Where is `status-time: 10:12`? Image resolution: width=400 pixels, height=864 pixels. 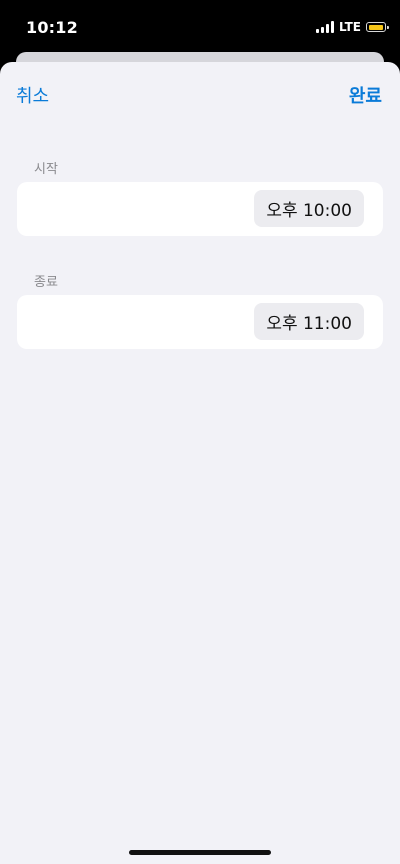 status-time: 10:12 is located at coordinates (52, 27).